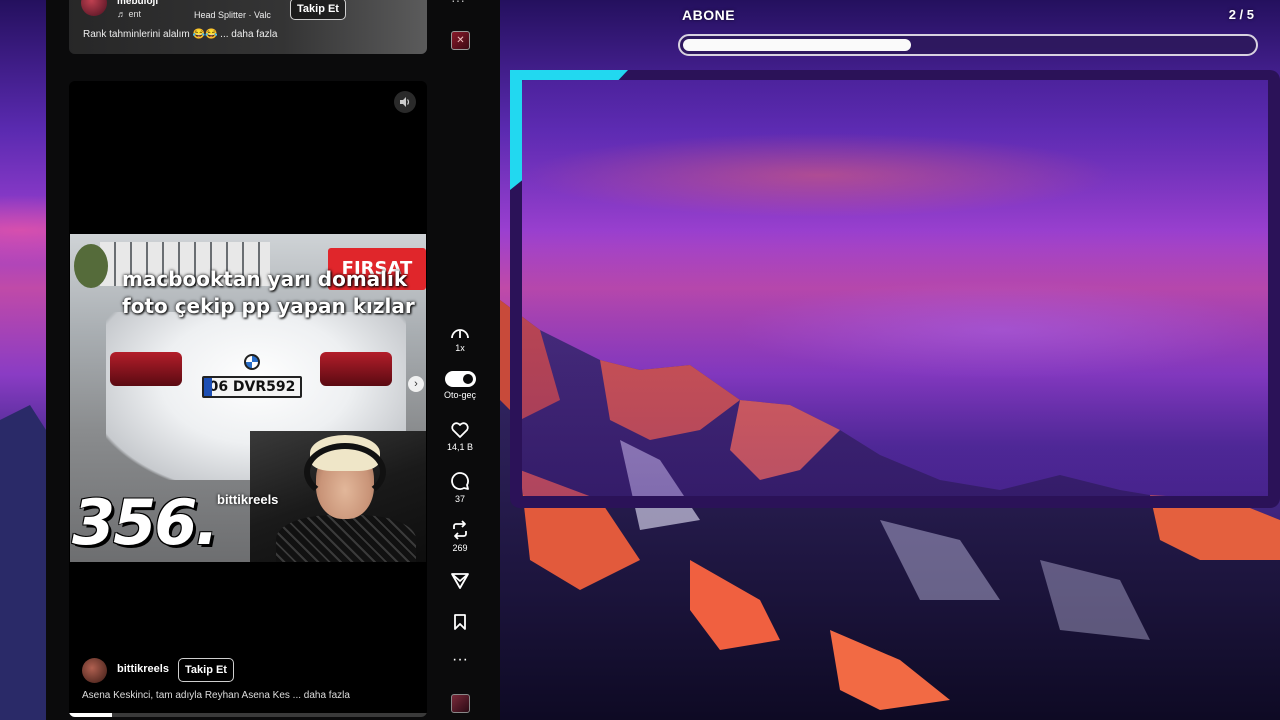 The height and width of the screenshot is (720, 1280). What do you see at coordinates (345, 472) in the screenshot?
I see `headset-icon` at bounding box center [345, 472].